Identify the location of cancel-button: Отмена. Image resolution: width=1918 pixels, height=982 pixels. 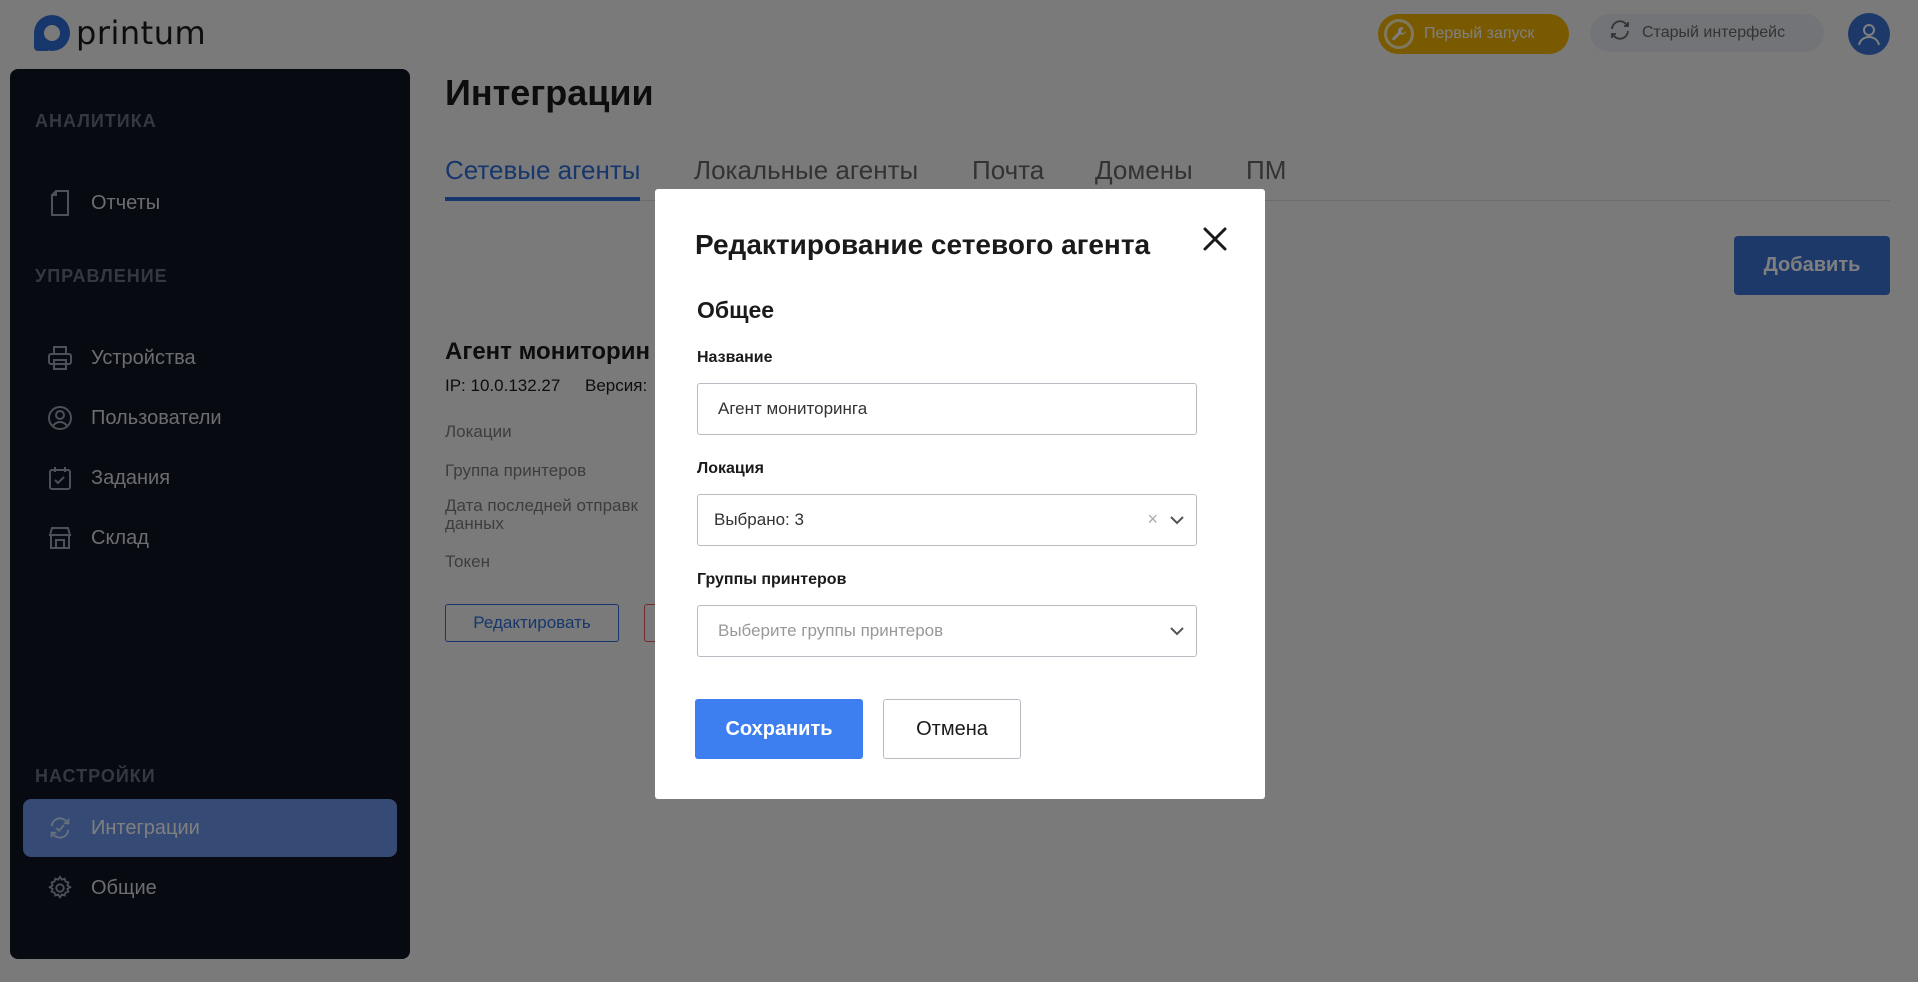
(952, 729).